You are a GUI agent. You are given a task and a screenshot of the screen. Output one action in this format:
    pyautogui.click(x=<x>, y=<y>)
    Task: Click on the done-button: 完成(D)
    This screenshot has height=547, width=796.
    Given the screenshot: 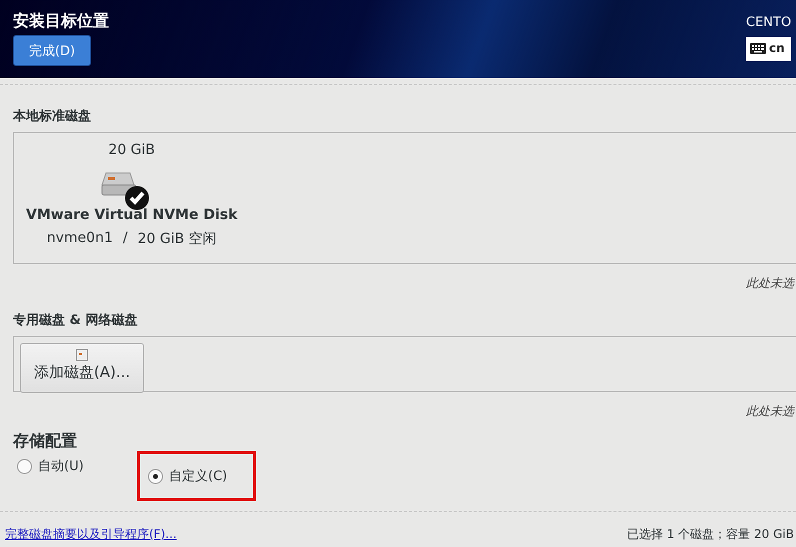 What is the action you would take?
    pyautogui.click(x=52, y=50)
    